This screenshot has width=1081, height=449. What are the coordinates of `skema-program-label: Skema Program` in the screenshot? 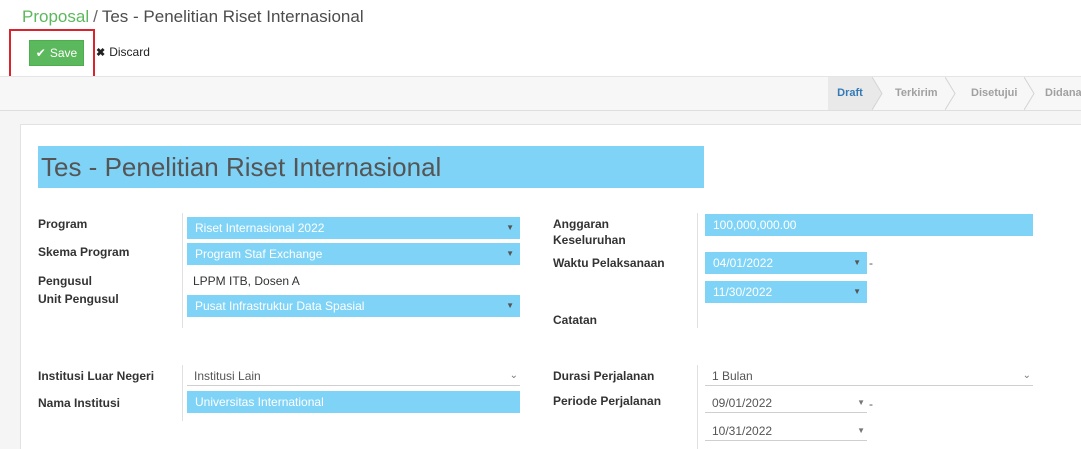 It's located at (84, 252).